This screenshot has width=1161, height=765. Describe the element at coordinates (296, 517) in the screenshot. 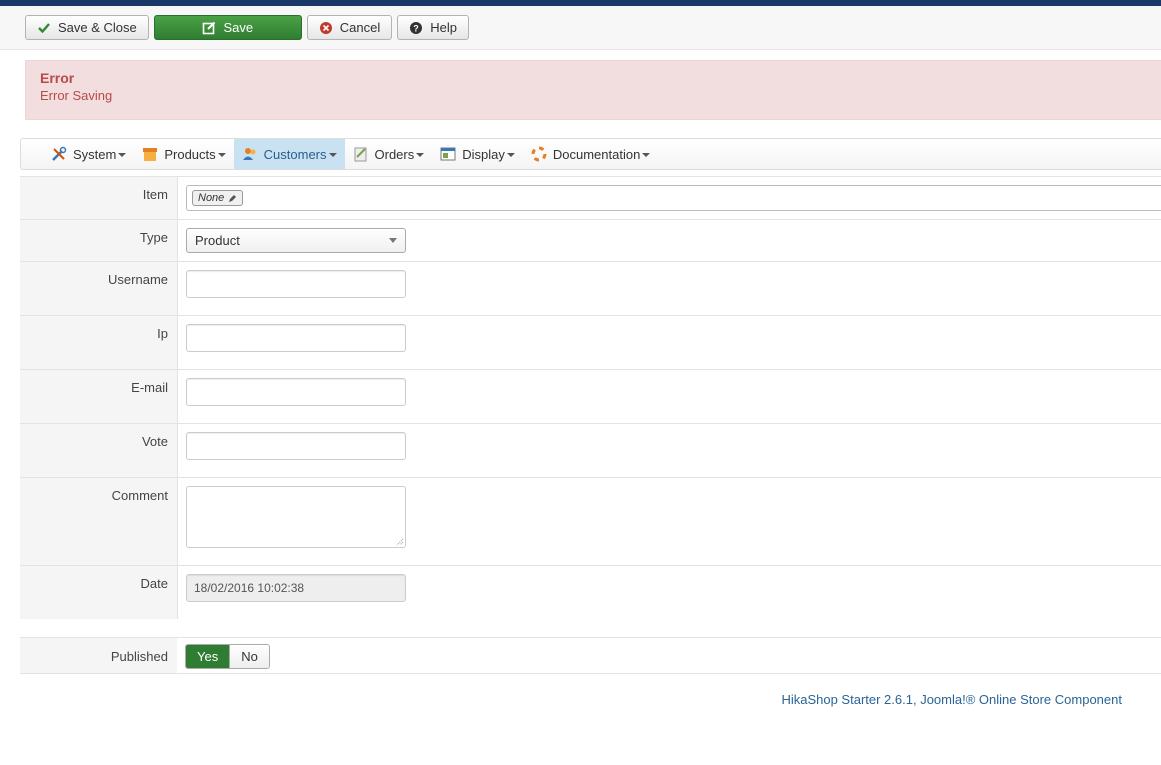

I see `comment-textarea` at that location.